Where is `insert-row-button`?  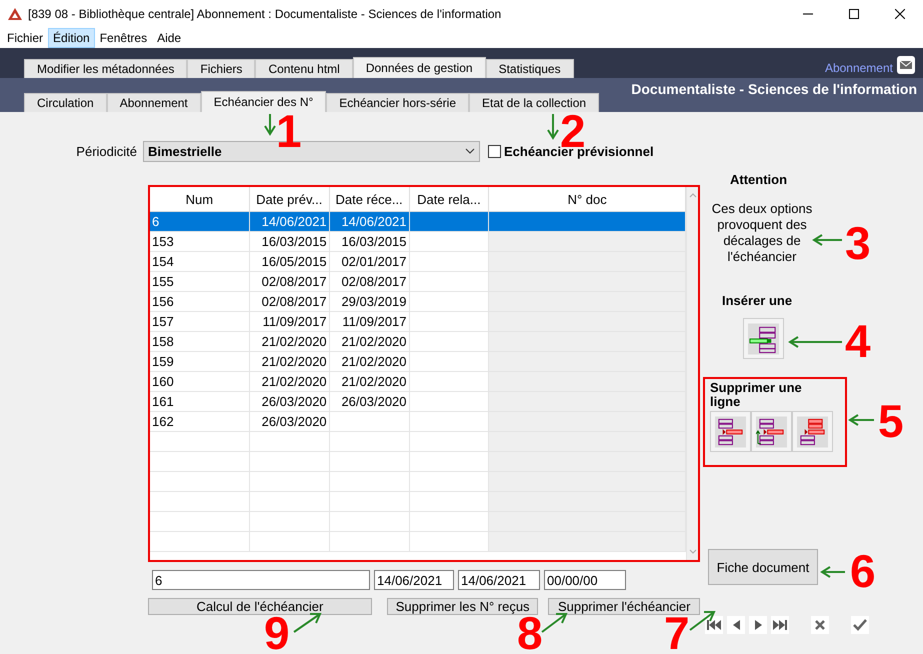 insert-row-button is located at coordinates (763, 338).